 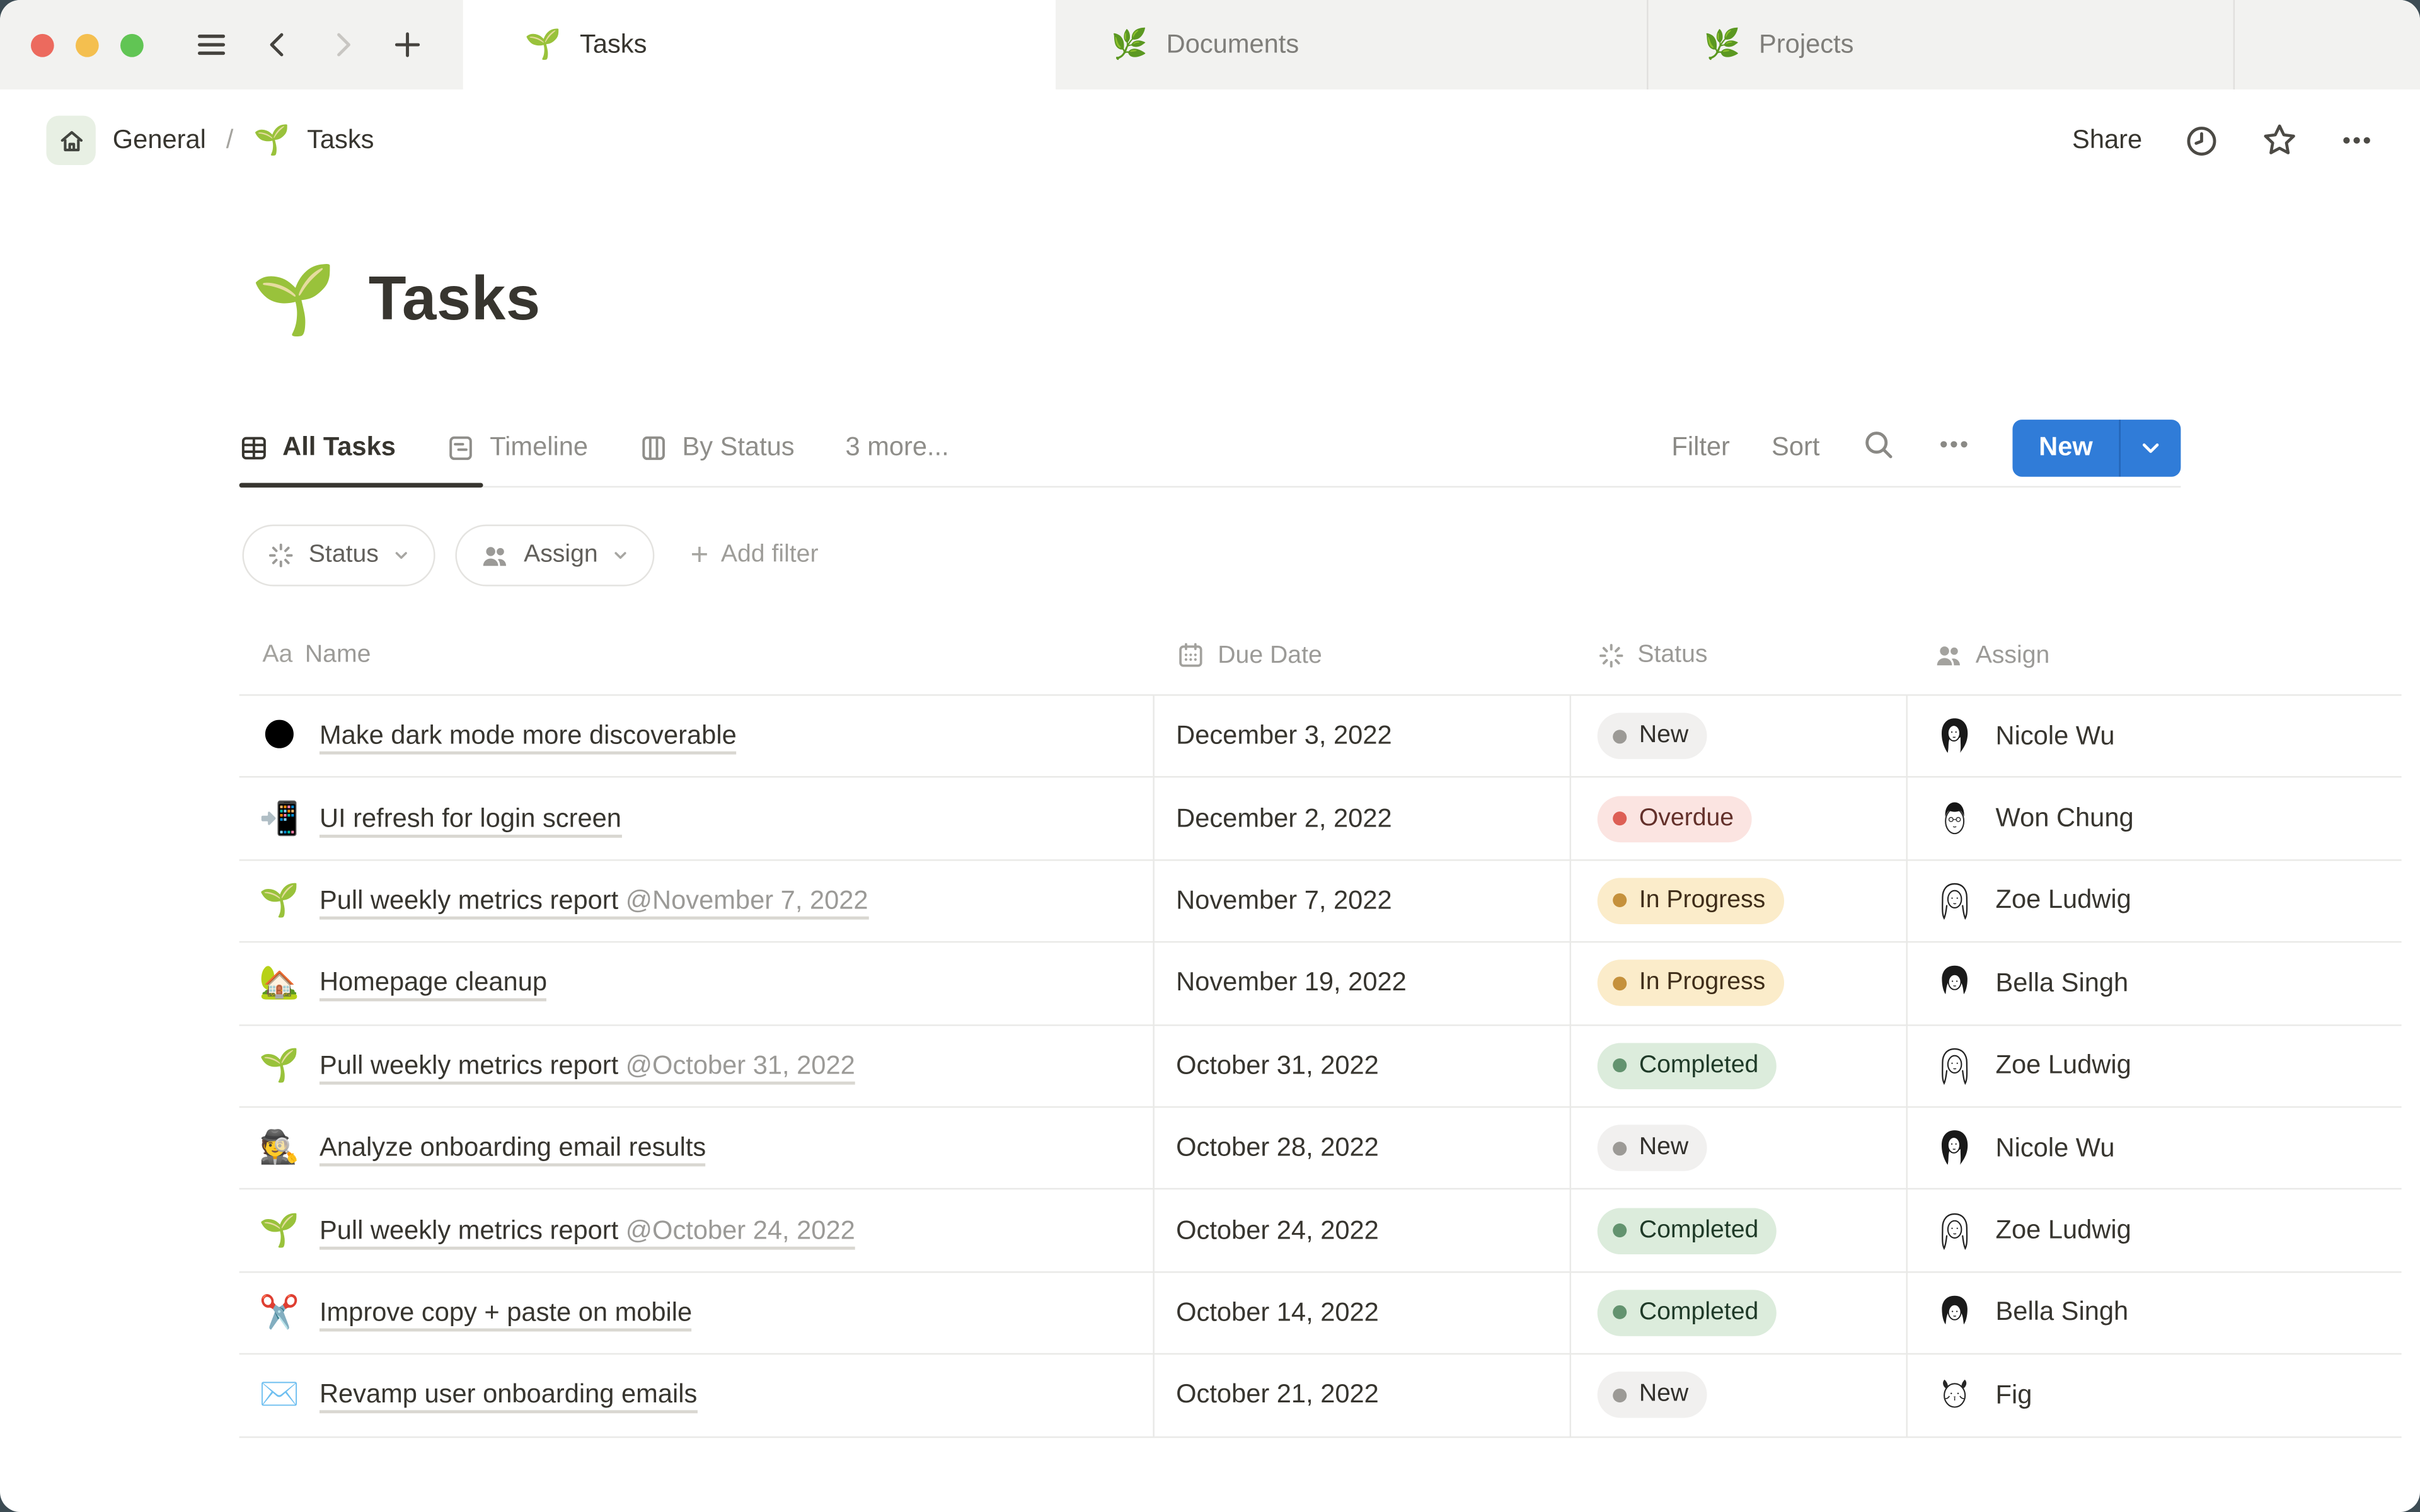 What do you see at coordinates (1277, 1065) in the screenshot?
I see `due-date-cell: October 31, 2022` at bounding box center [1277, 1065].